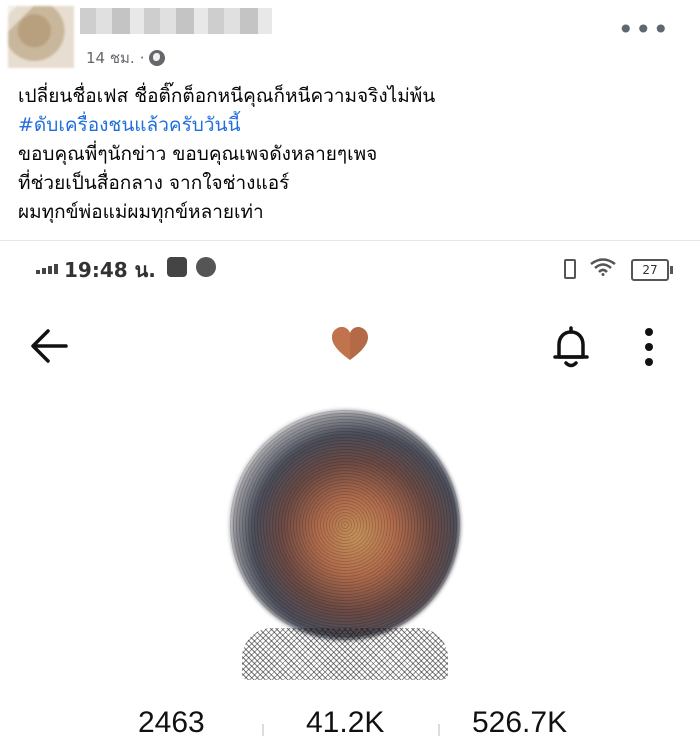  What do you see at coordinates (345, 525) in the screenshot?
I see `profile-picture-noise` at bounding box center [345, 525].